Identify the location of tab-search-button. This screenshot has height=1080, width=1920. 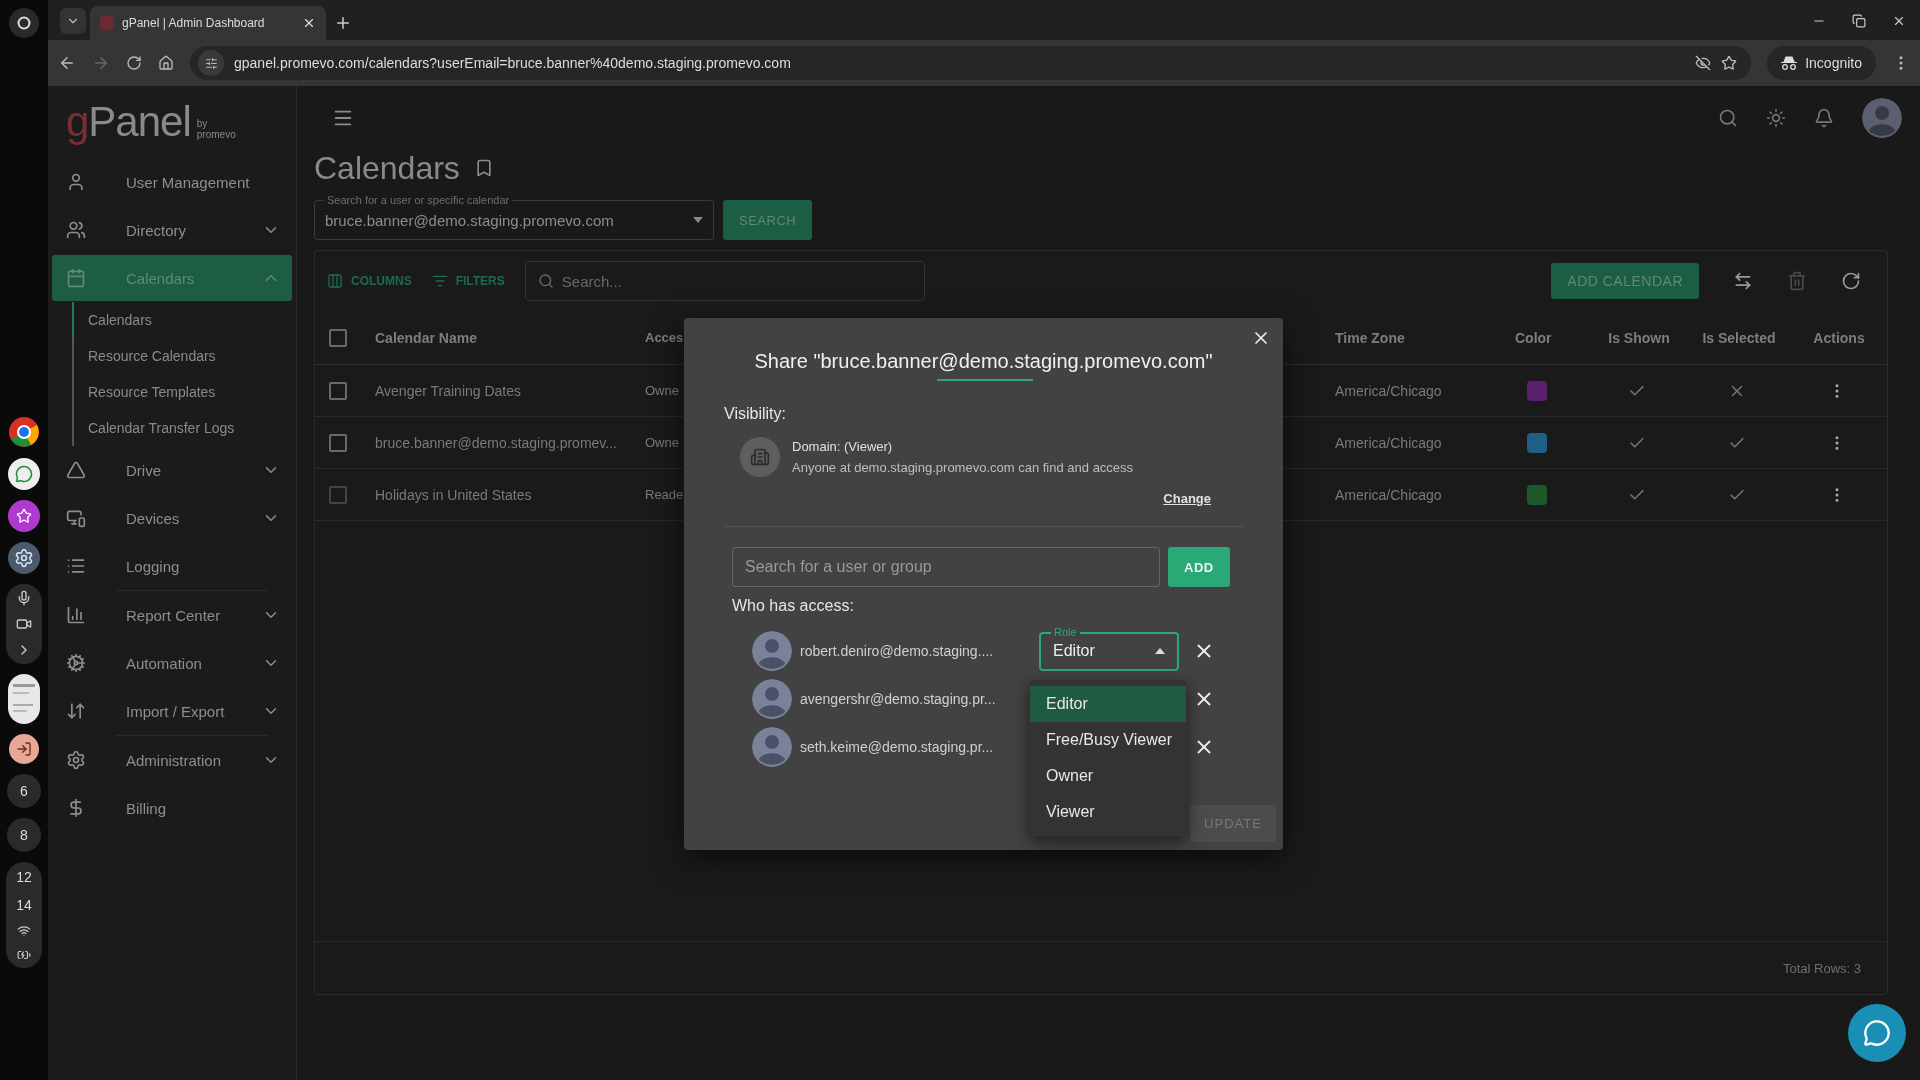
(73, 21).